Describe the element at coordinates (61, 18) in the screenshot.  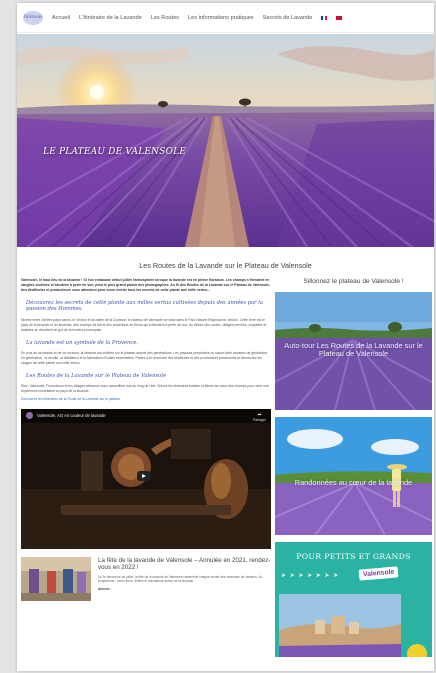
I see `nav-item-home: Accueil` at that location.